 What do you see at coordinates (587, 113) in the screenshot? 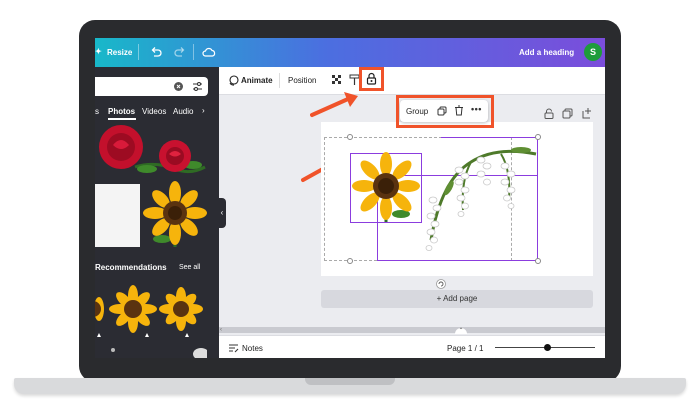
I see `add-page-icon` at bounding box center [587, 113].